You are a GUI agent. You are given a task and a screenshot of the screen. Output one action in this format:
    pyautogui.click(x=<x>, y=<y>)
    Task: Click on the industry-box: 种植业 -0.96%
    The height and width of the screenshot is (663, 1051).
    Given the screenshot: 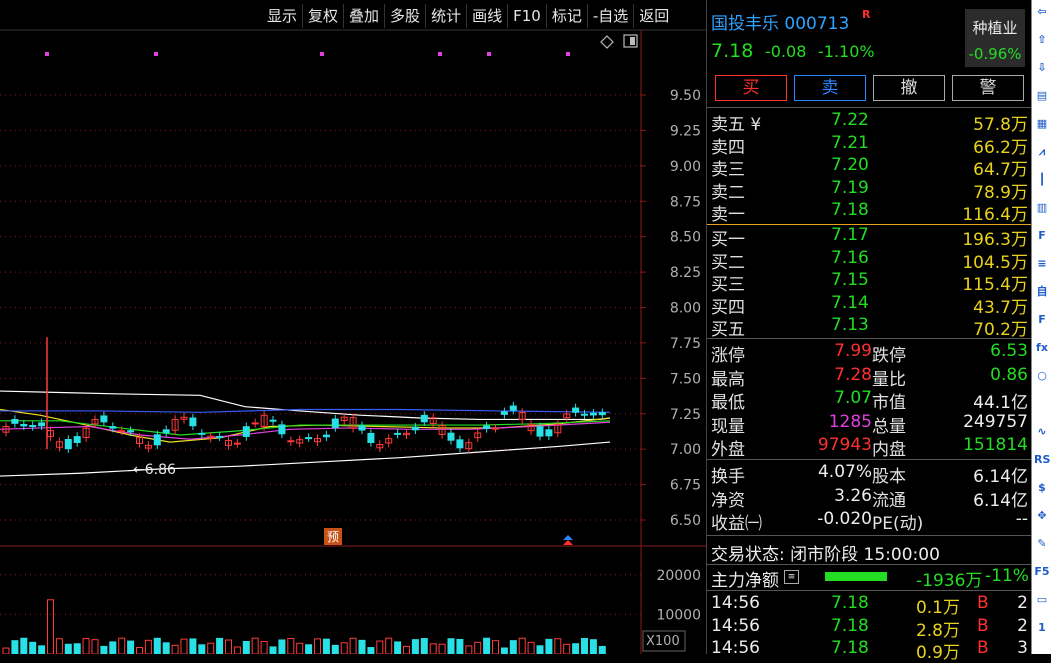 What is the action you would take?
    pyautogui.click(x=995, y=38)
    